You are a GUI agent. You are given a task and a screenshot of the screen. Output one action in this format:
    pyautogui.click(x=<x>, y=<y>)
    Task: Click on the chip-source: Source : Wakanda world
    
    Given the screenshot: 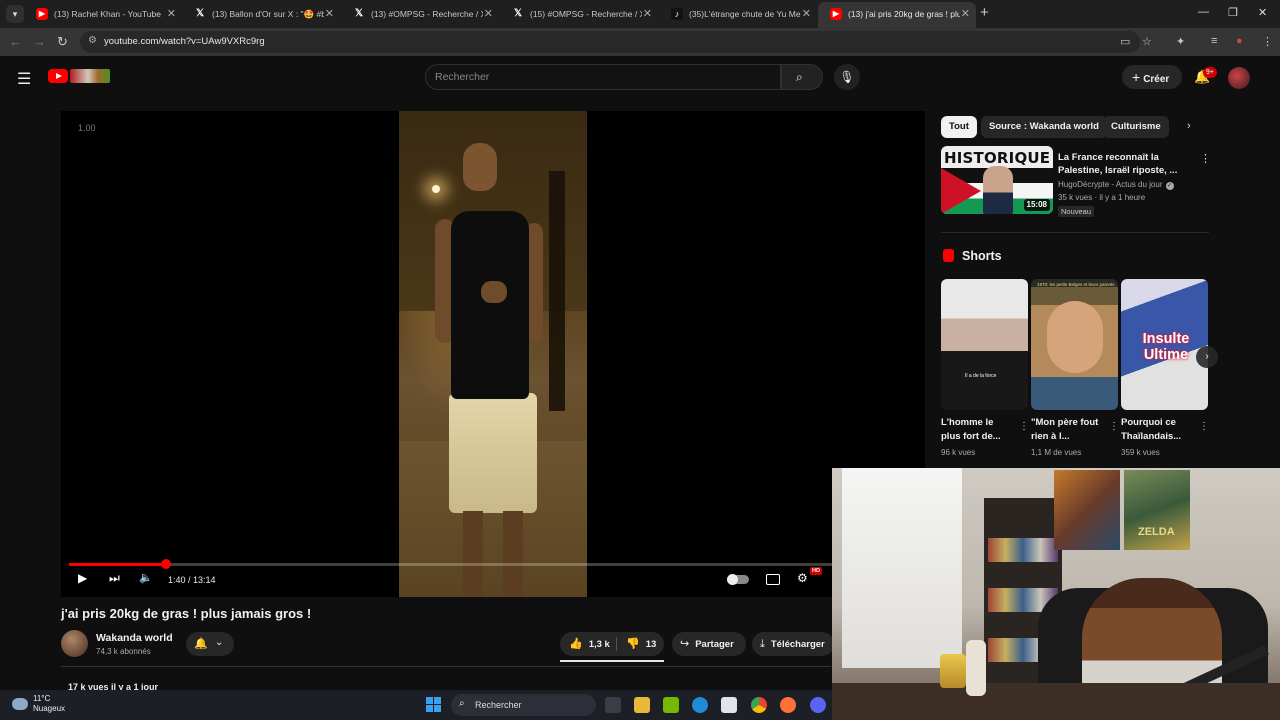 What is the action you would take?
    pyautogui.click(x=1044, y=127)
    